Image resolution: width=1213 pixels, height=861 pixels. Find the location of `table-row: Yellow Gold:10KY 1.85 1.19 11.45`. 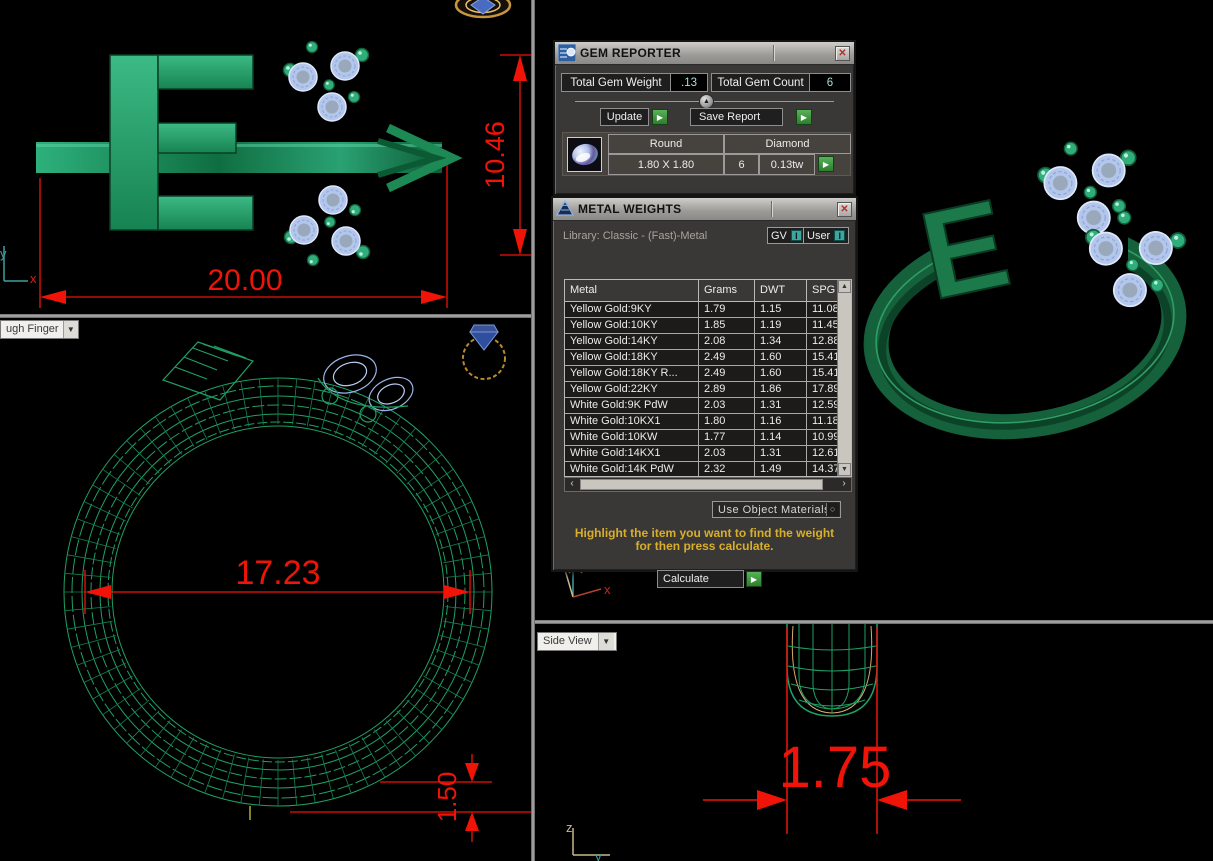

table-row: Yellow Gold:10KY 1.85 1.19 11.45 is located at coordinates (701, 326).